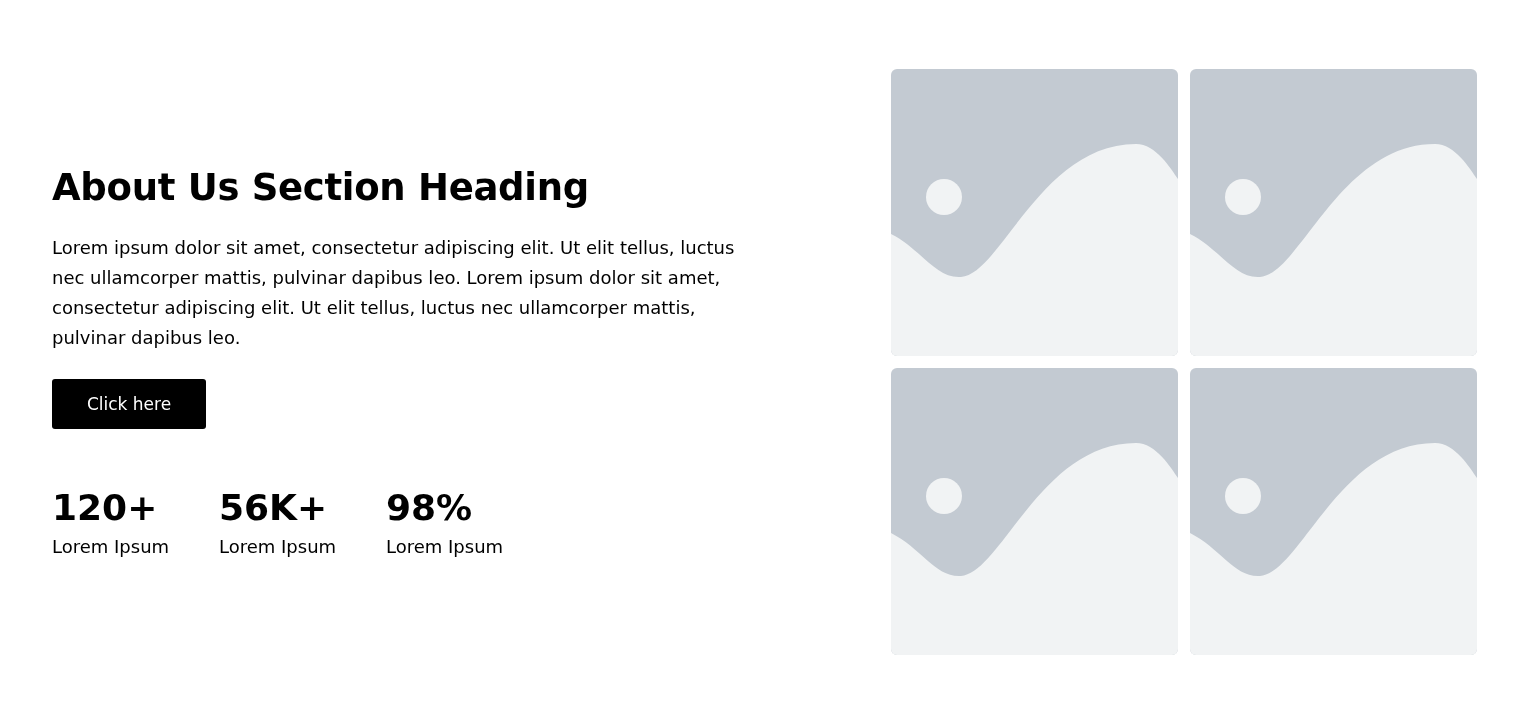 Image resolution: width=1524 pixels, height=723 pixels. What do you see at coordinates (105, 507) in the screenshot?
I see `stat-value: 120+` at bounding box center [105, 507].